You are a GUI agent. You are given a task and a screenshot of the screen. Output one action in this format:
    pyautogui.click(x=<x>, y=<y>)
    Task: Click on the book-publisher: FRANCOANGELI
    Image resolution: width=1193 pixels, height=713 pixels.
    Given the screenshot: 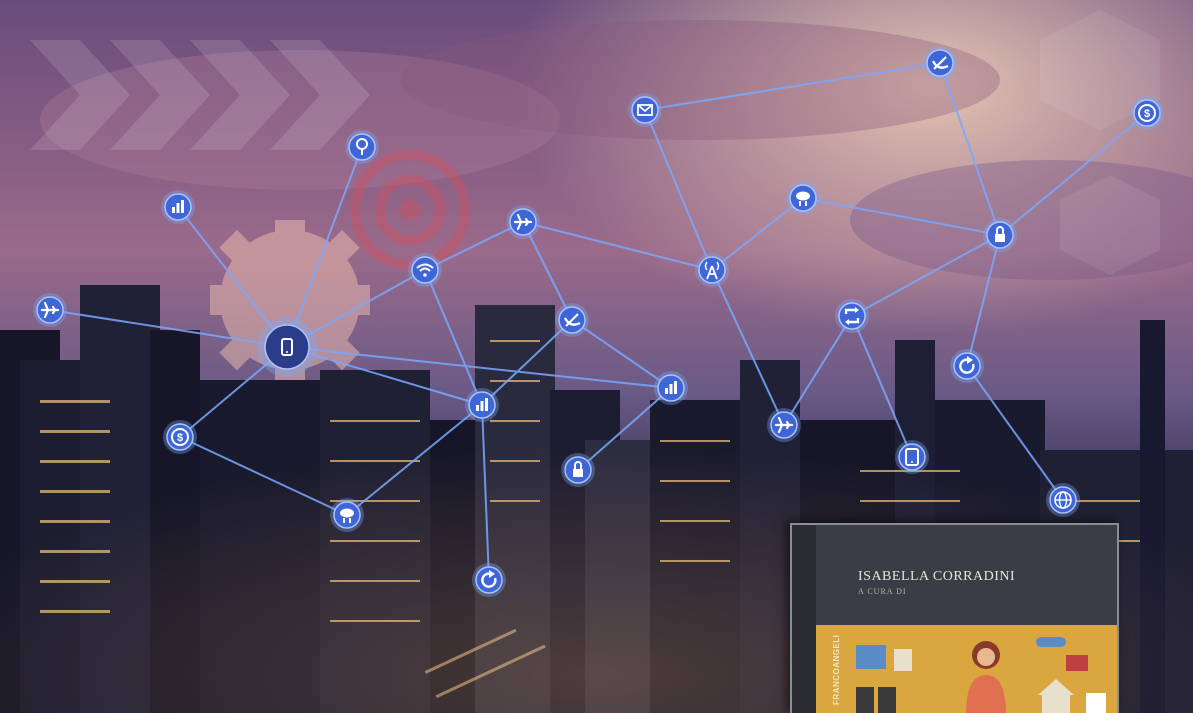 What is the action you would take?
    pyautogui.click(x=836, y=669)
    